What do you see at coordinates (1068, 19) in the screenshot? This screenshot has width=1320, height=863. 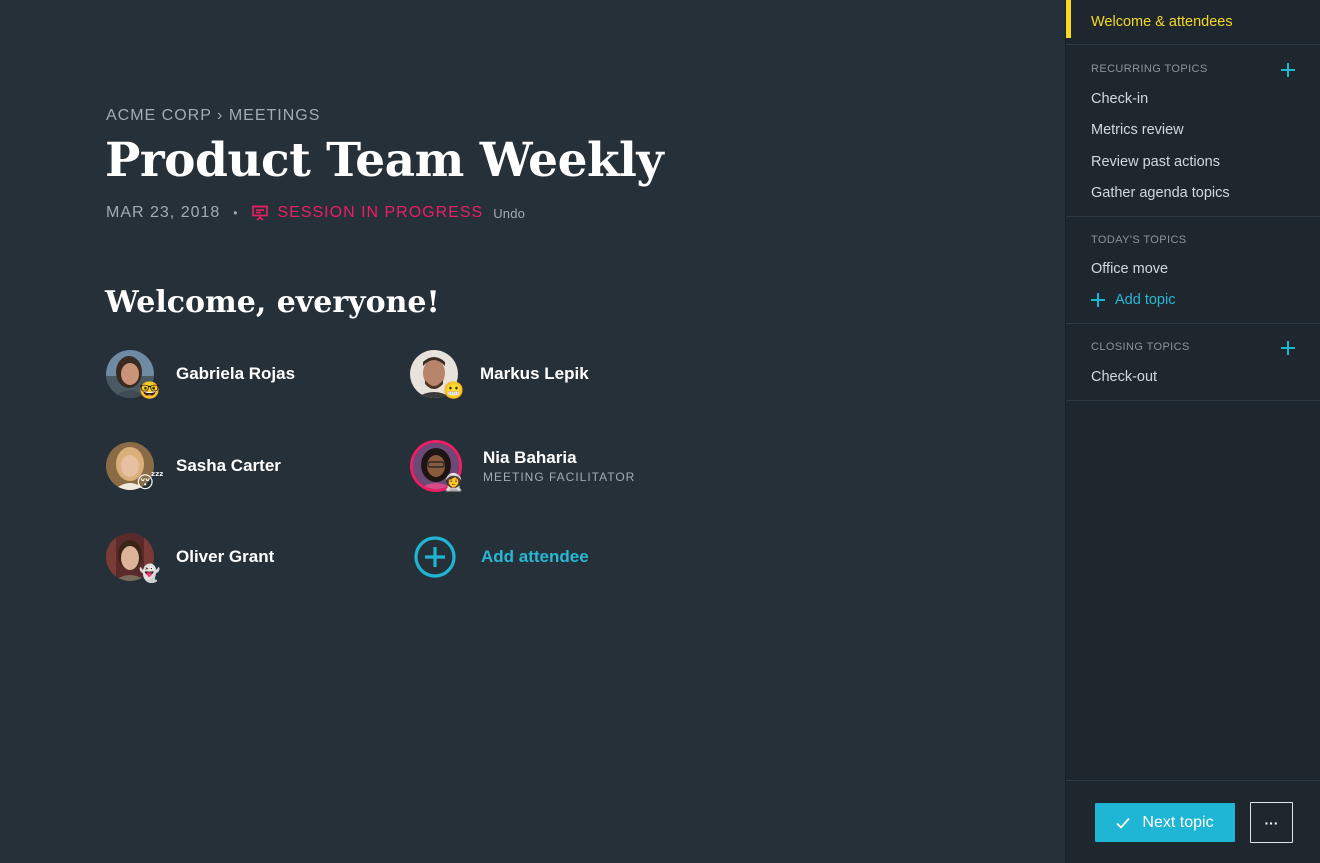 I see `active-indicator` at bounding box center [1068, 19].